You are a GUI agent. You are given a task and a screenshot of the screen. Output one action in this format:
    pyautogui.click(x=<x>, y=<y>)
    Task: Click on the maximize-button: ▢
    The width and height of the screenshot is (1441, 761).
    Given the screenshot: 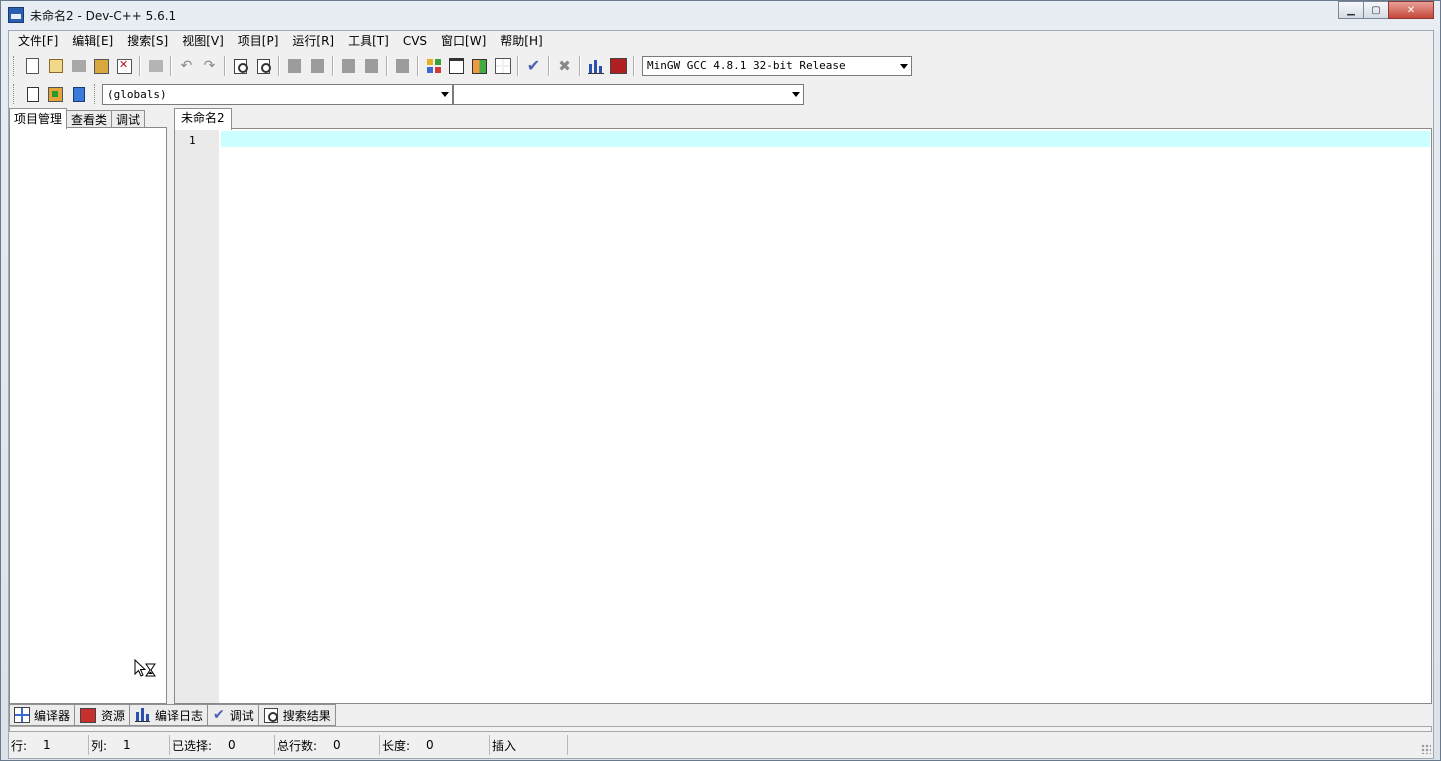 What is the action you would take?
    pyautogui.click(x=1376, y=10)
    